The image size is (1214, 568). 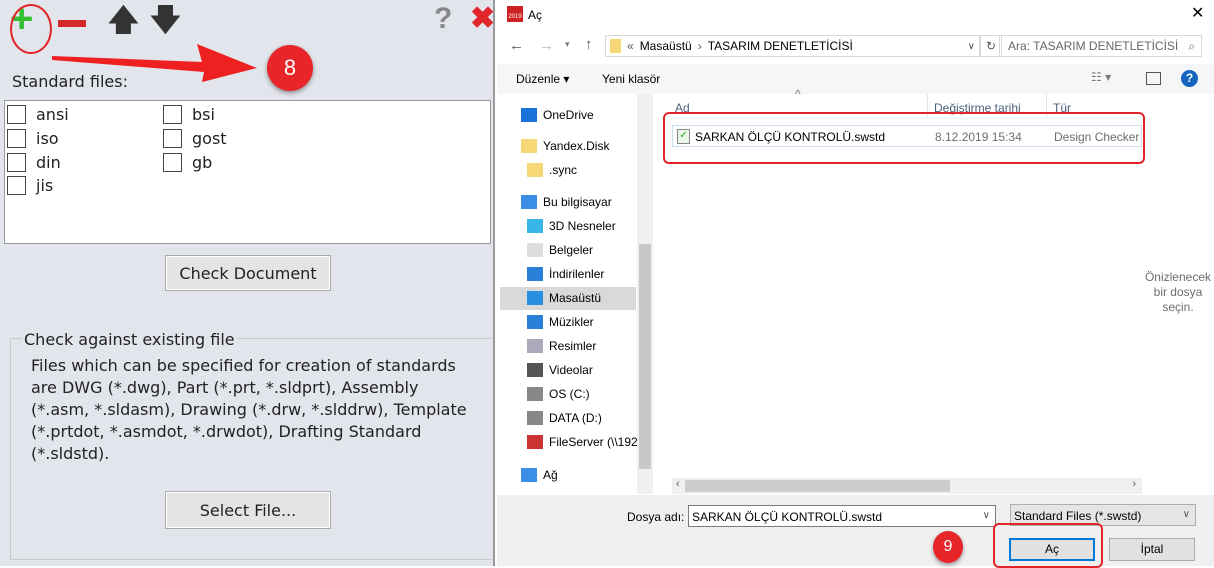 I want to click on checkbox-jis: jis, so click(x=30, y=185).